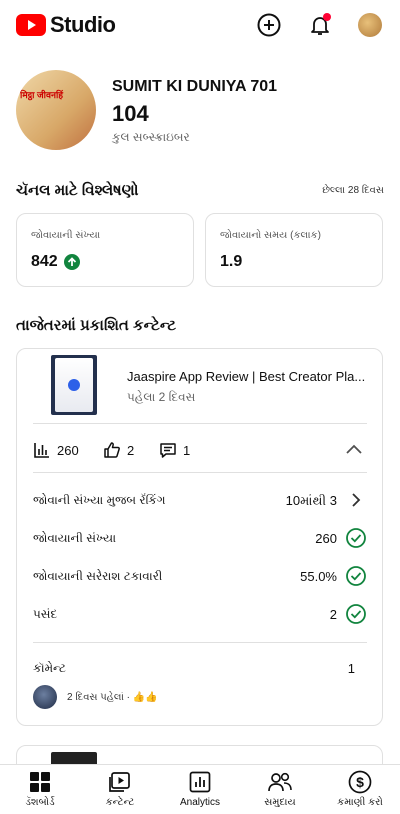 The image size is (400, 814). I want to click on youtube-logo-icon, so click(31, 25).